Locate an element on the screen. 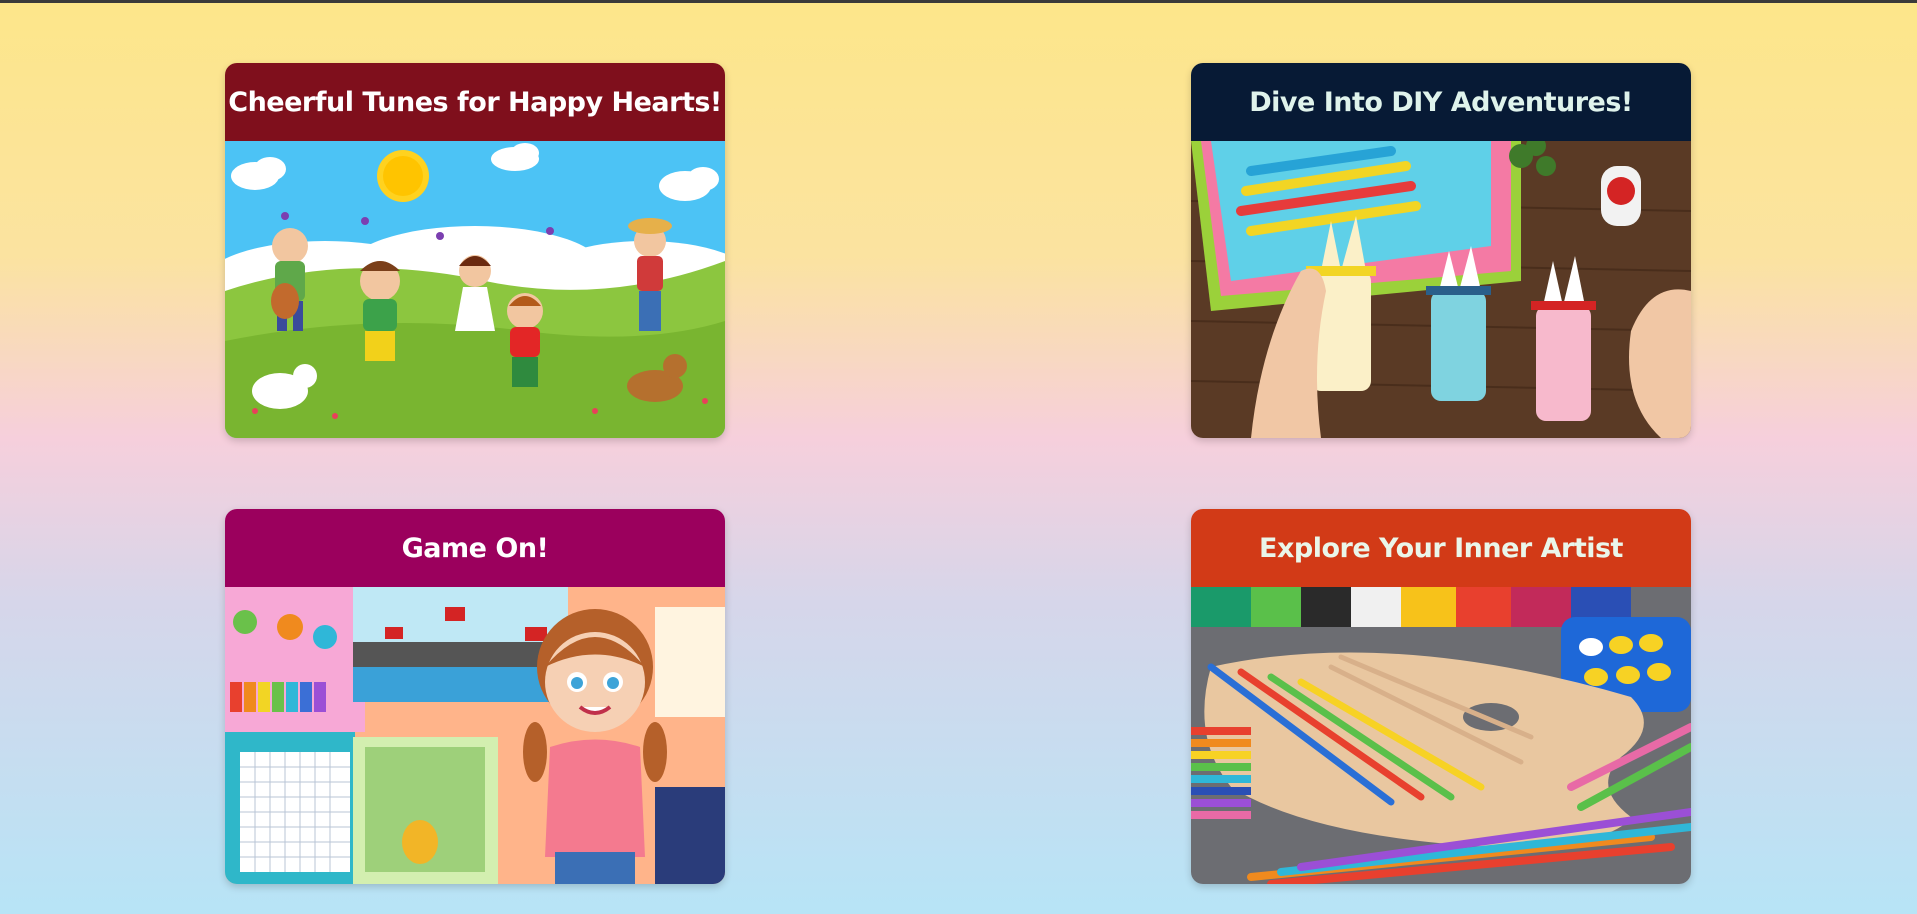 The height and width of the screenshot is (914, 1917). card-inner-artist: Explore Your Inner Artist is located at coordinates (1441, 696).